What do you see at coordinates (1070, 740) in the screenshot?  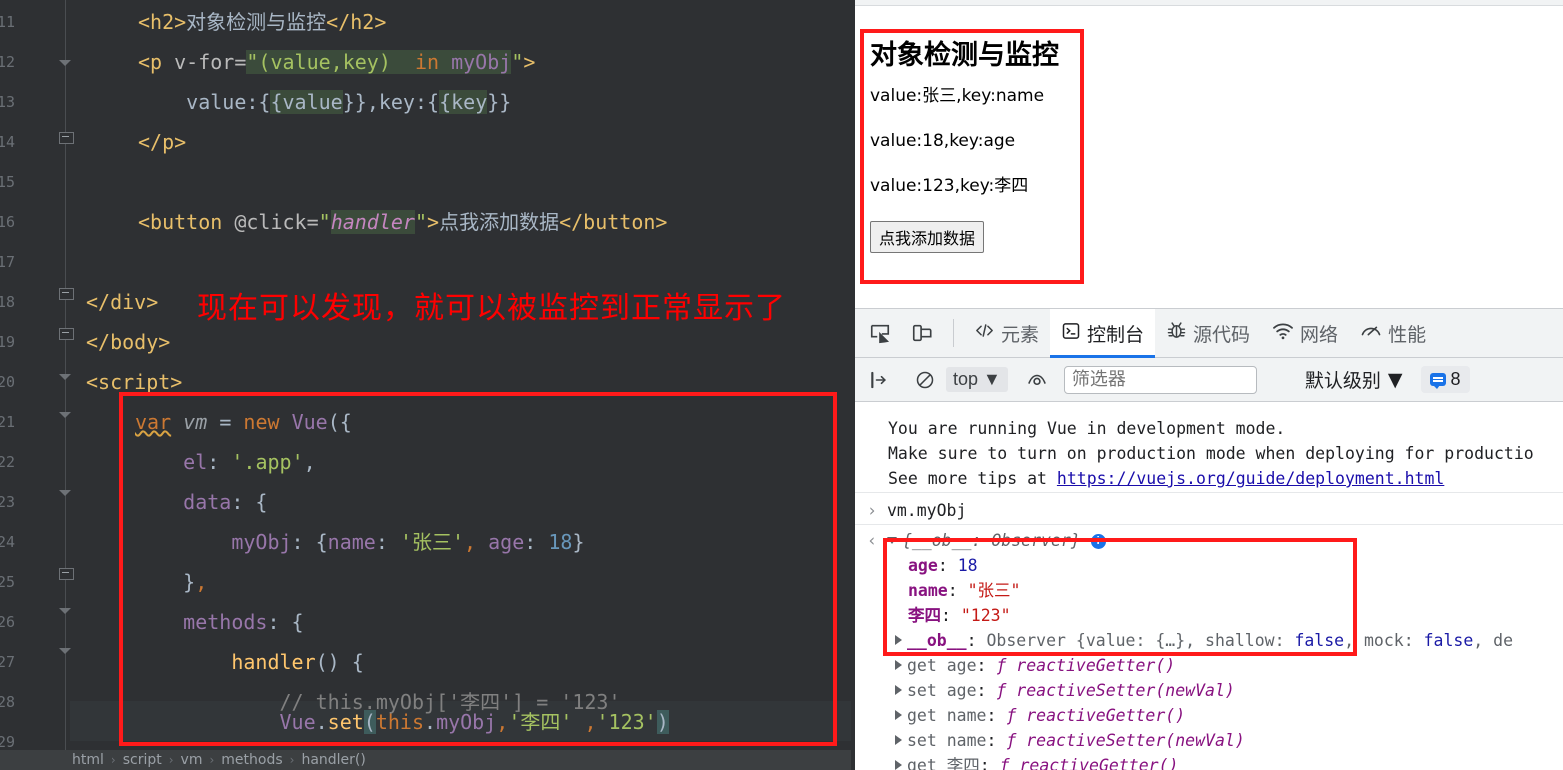 I see `console-prop-set-name: set name: ƒ reactiveSetter(newVal)` at bounding box center [1070, 740].